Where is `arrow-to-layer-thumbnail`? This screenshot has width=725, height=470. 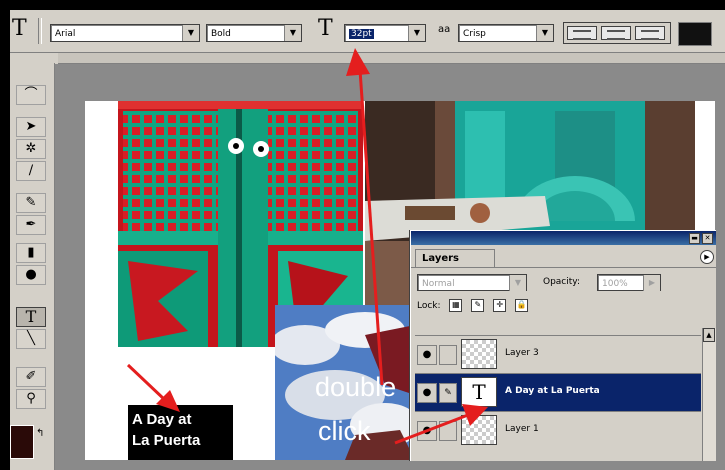
arrow-to-layer-thumbnail is located at coordinates (441, 424).